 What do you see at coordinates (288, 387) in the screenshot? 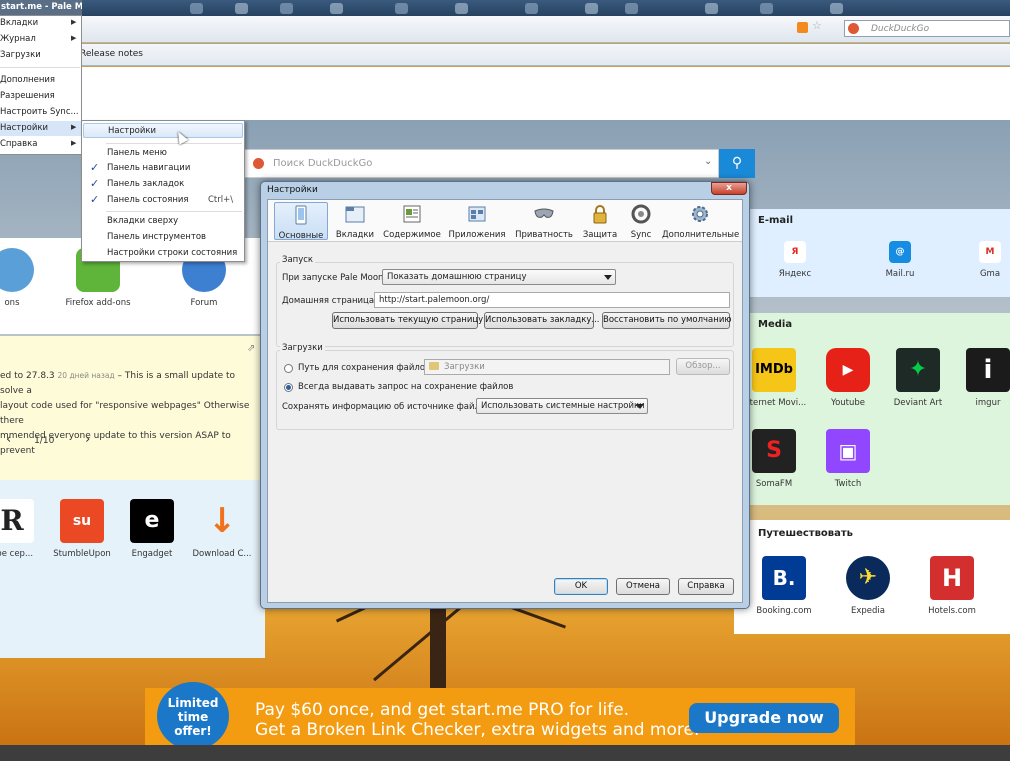
I see `always-ask-radio` at bounding box center [288, 387].